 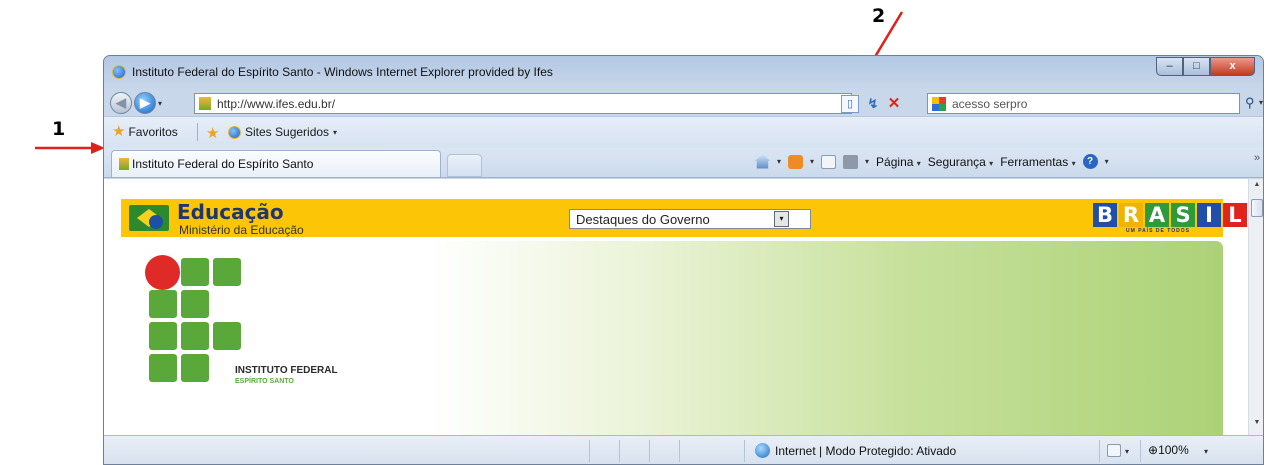 What do you see at coordinates (464, 165) in the screenshot?
I see `new-tab-button` at bounding box center [464, 165].